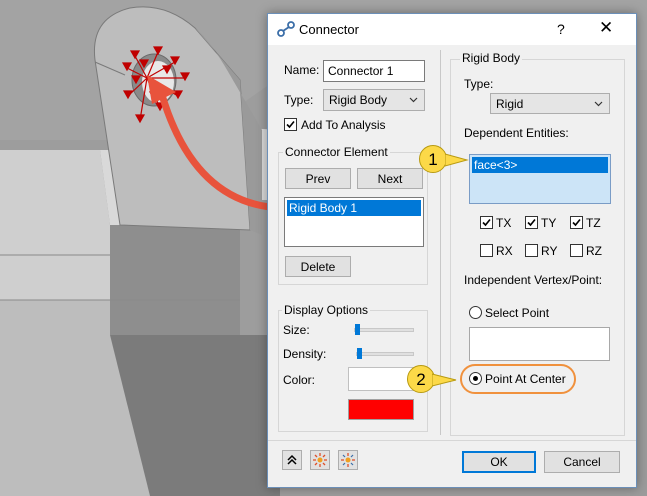 Image resolution: width=647 pixels, height=496 pixels. I want to click on rigid-type-select: Rigid, so click(550, 103).